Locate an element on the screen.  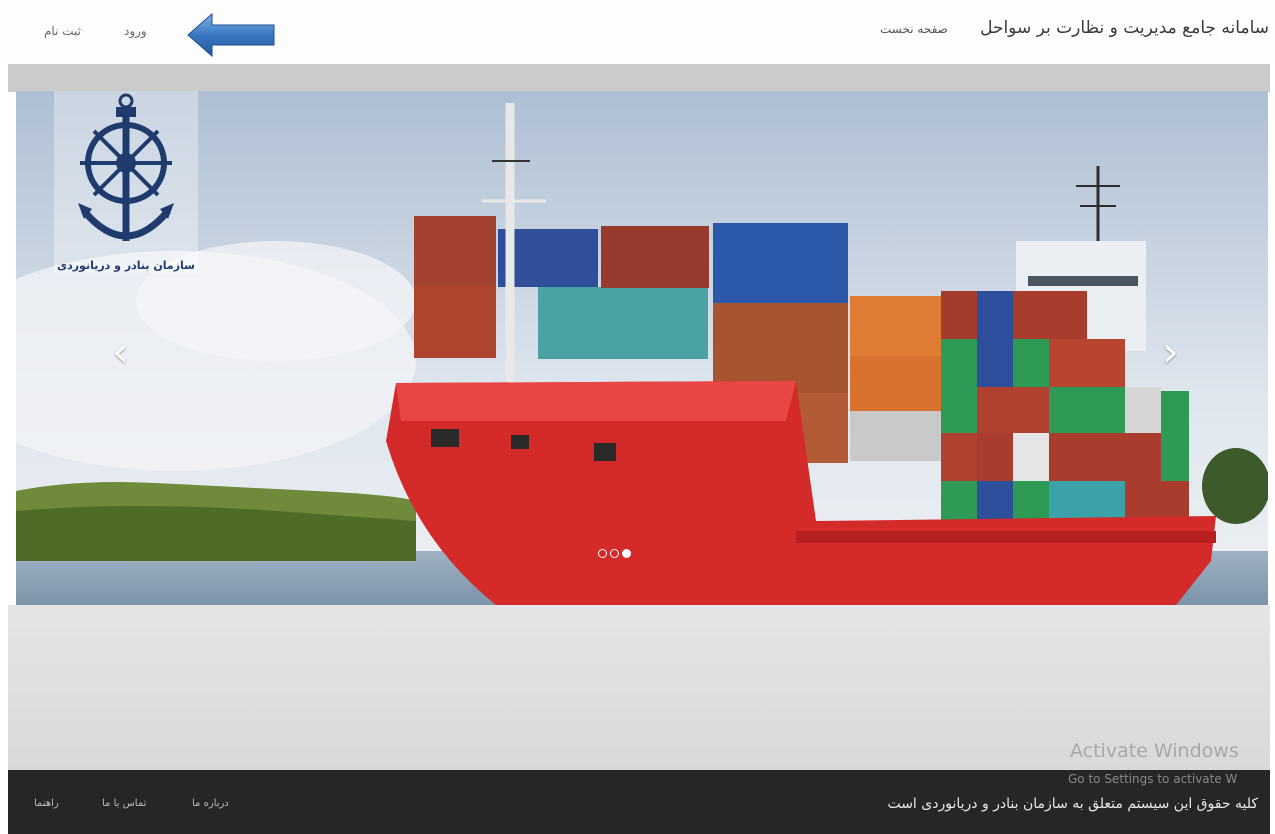
home-link: صفحه نخست is located at coordinates (914, 29).